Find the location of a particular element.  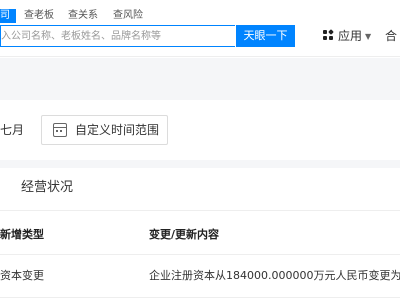

search-button: 天眼一下 is located at coordinates (265, 36).